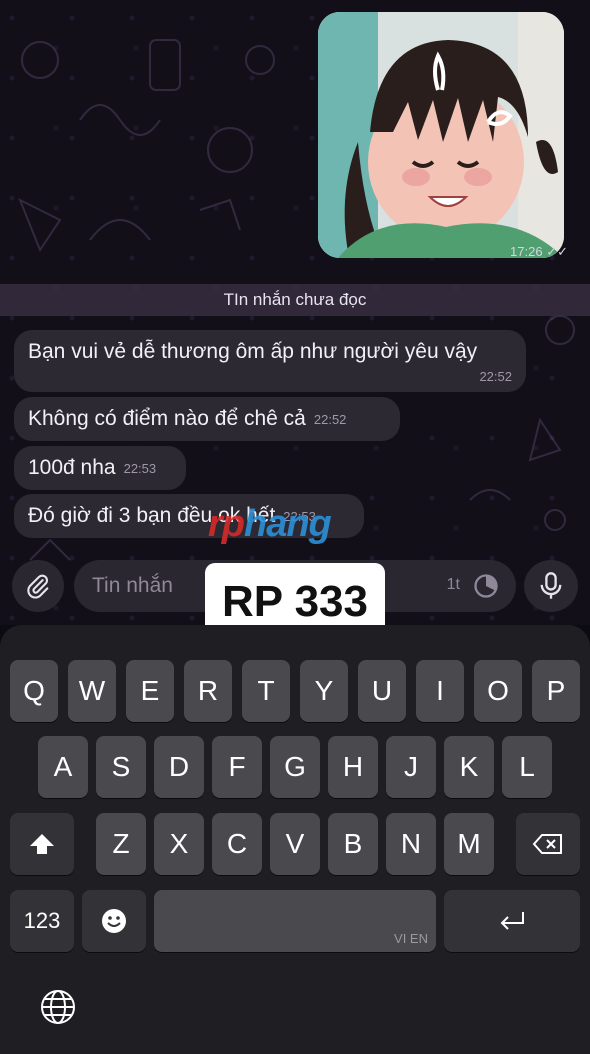 This screenshot has height=1054, width=590. I want to click on unread-messages-divider: TIn nhắn chưa đọc, so click(295, 300).